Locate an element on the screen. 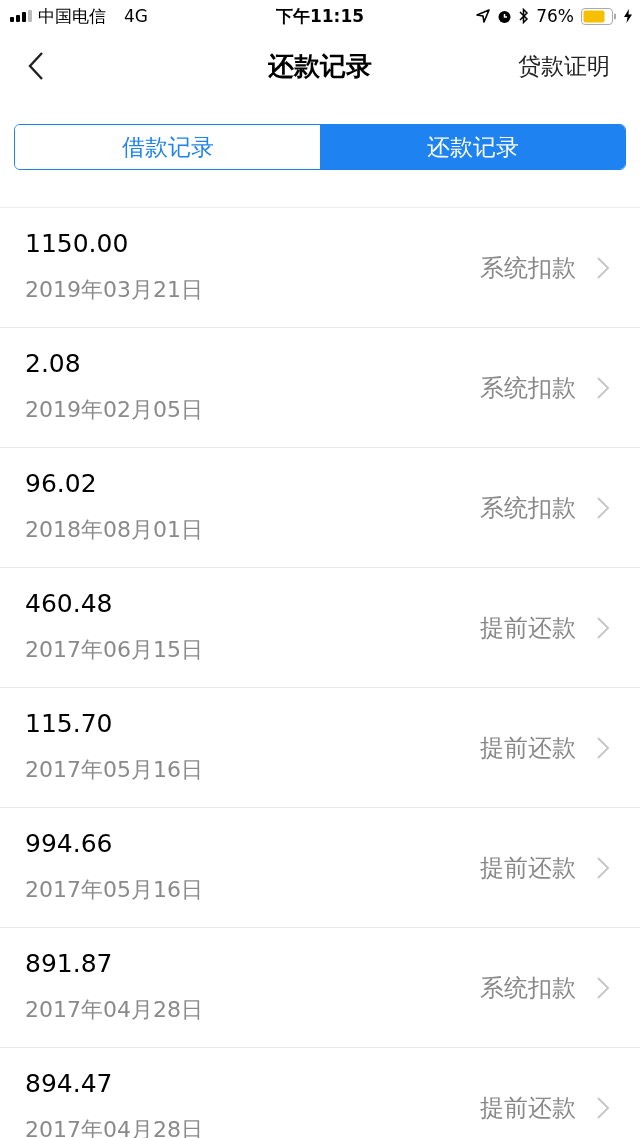 This screenshot has height=1138, width=640. record-amount: 1150.00 is located at coordinates (77, 243).